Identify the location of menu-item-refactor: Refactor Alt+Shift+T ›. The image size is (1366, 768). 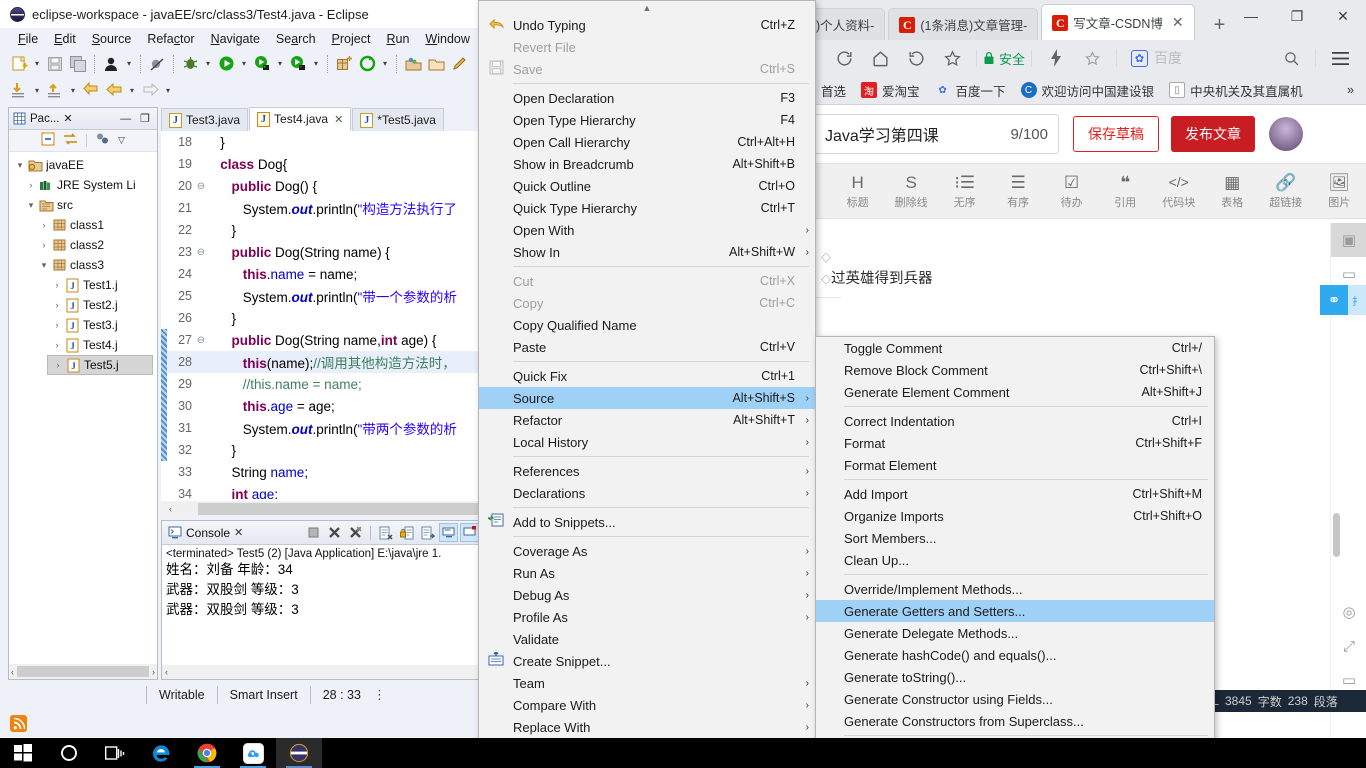
(647, 420).